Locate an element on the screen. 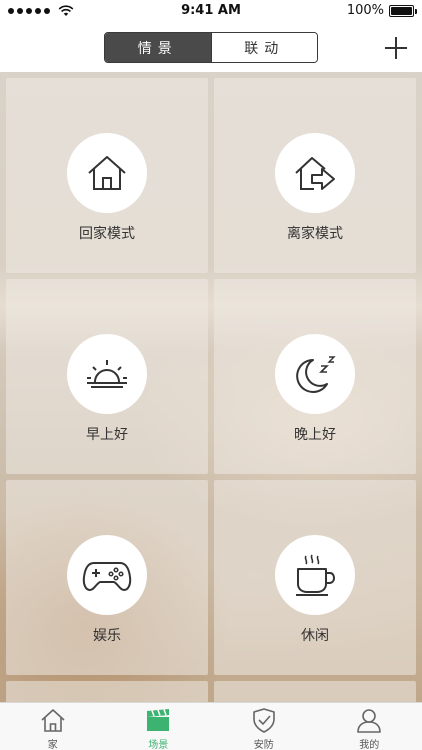  scene-tile-entertainment: 娱乐 is located at coordinates (107, 577).